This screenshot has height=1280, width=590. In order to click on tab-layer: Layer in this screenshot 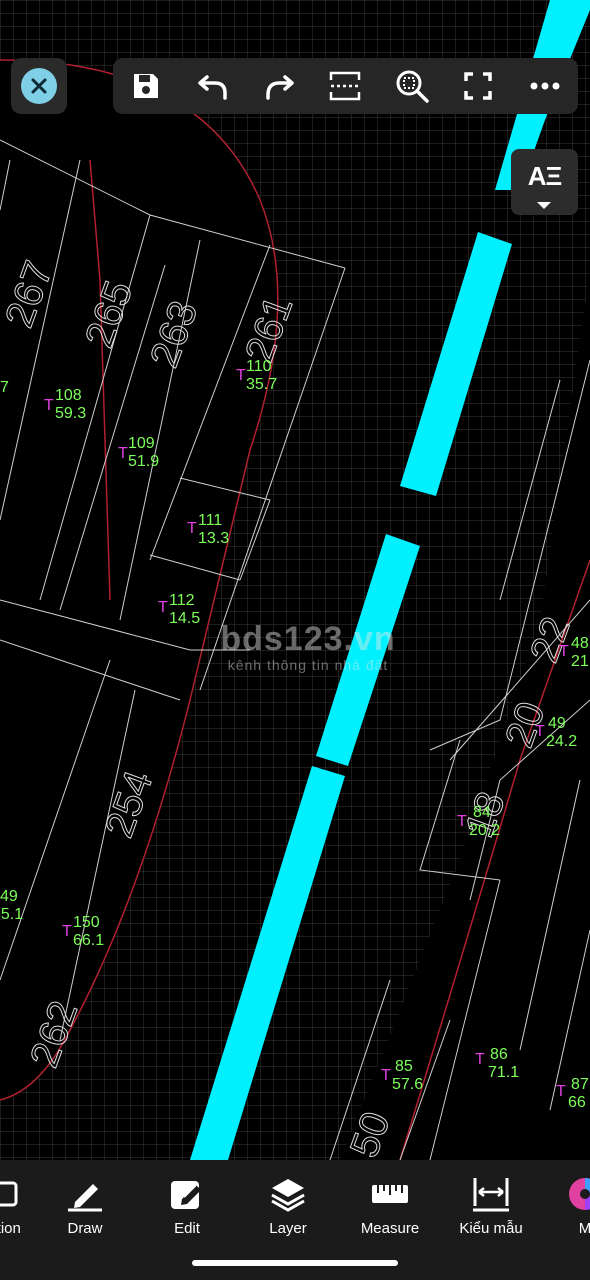, I will do `click(288, 1205)`.